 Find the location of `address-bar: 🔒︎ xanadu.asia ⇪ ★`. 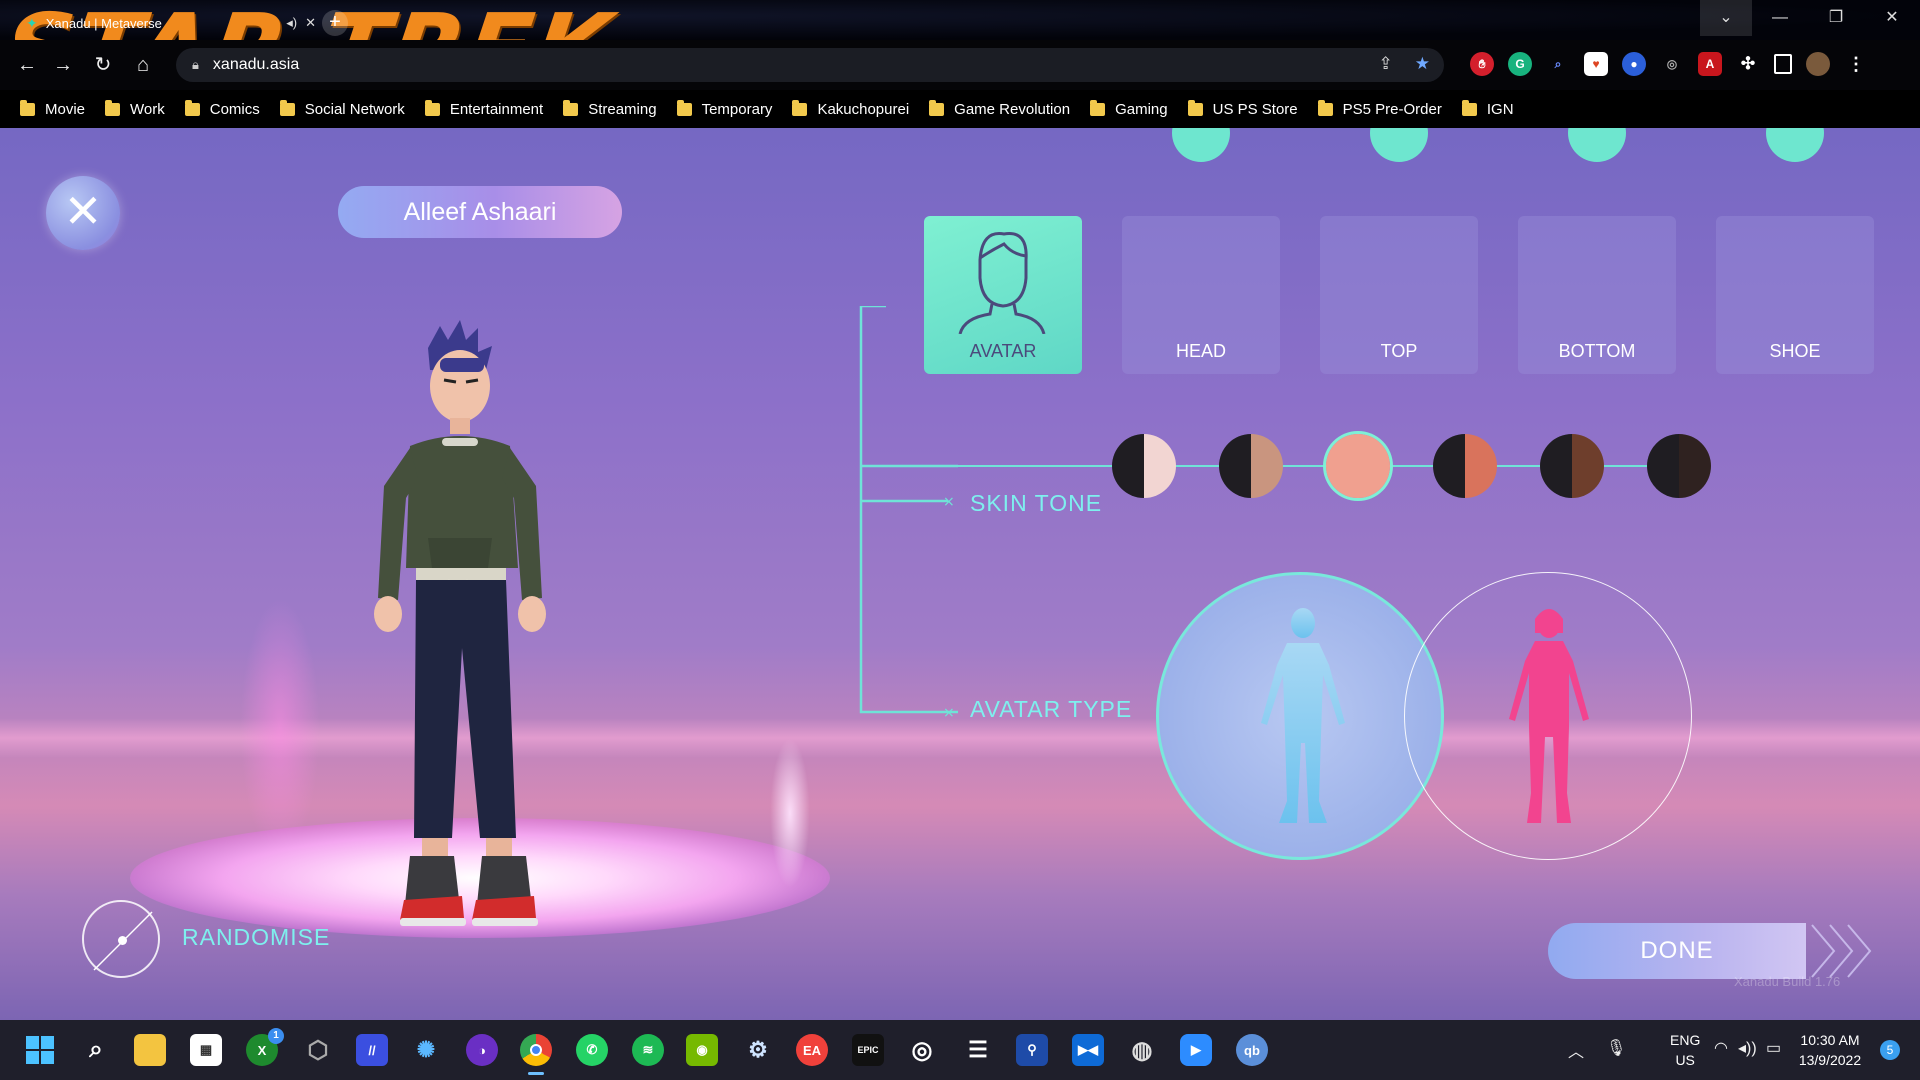

address-bar: 🔒︎ xanadu.asia ⇪ ★ is located at coordinates (810, 65).